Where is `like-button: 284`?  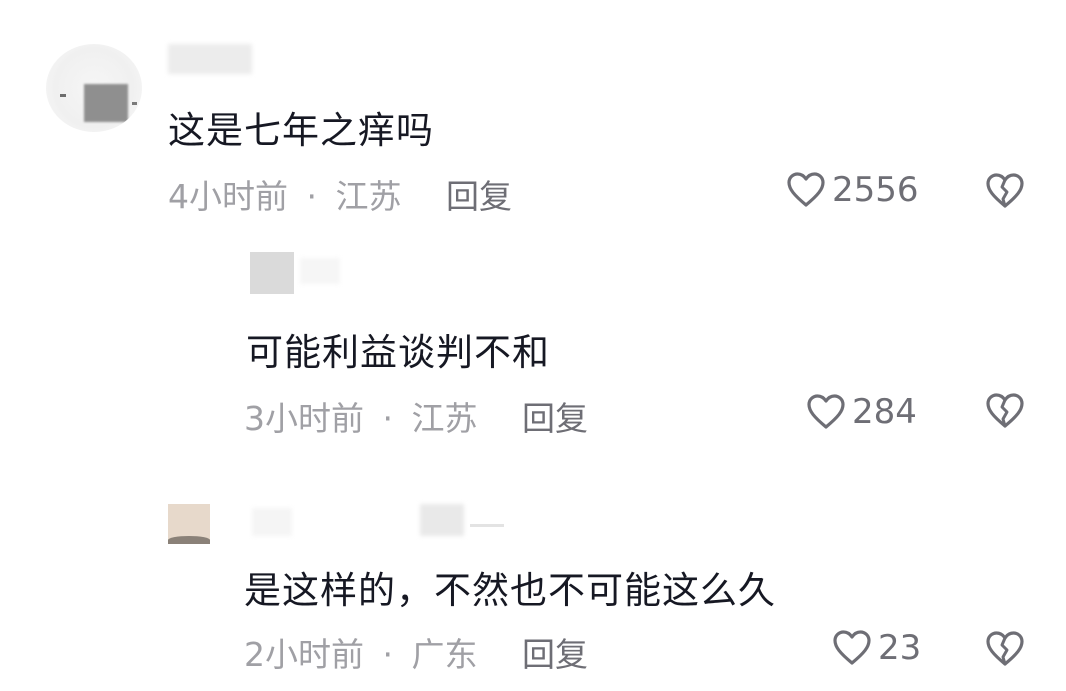
like-button: 284 is located at coordinates (861, 412).